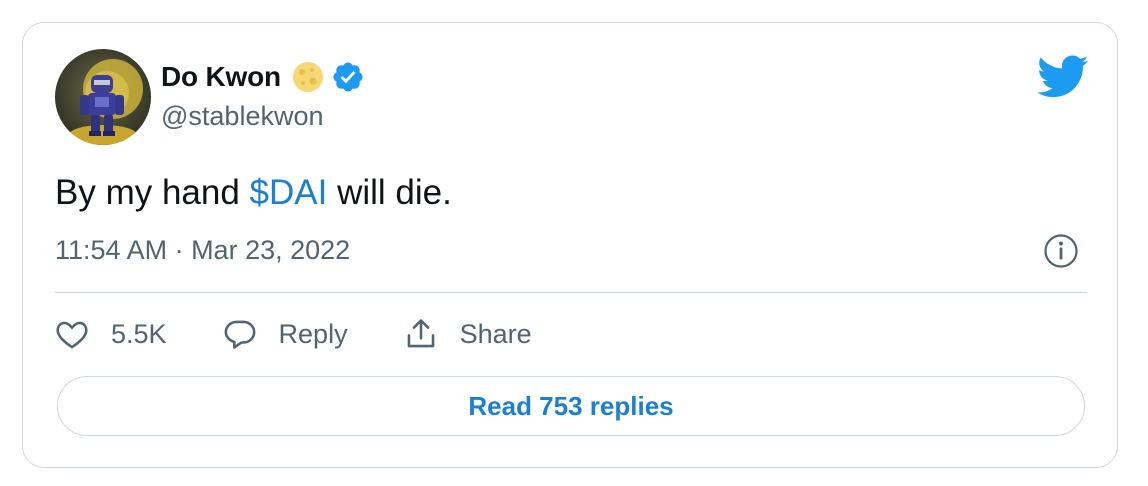 The image size is (1148, 486). I want to click on reply-button: Reply, so click(285, 334).